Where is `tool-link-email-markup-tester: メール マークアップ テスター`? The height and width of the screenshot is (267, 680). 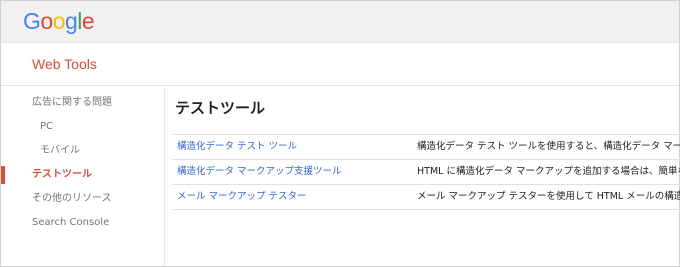 tool-link-email-markup-tester: メール マークアップ テスター is located at coordinates (242, 197).